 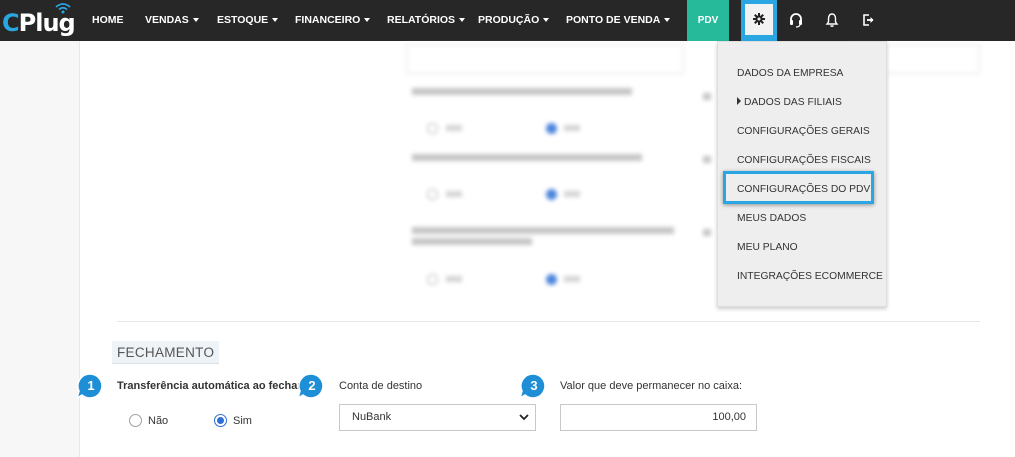 What do you see at coordinates (372, 417) in the screenshot?
I see `conta-destino-value: NuBank` at bounding box center [372, 417].